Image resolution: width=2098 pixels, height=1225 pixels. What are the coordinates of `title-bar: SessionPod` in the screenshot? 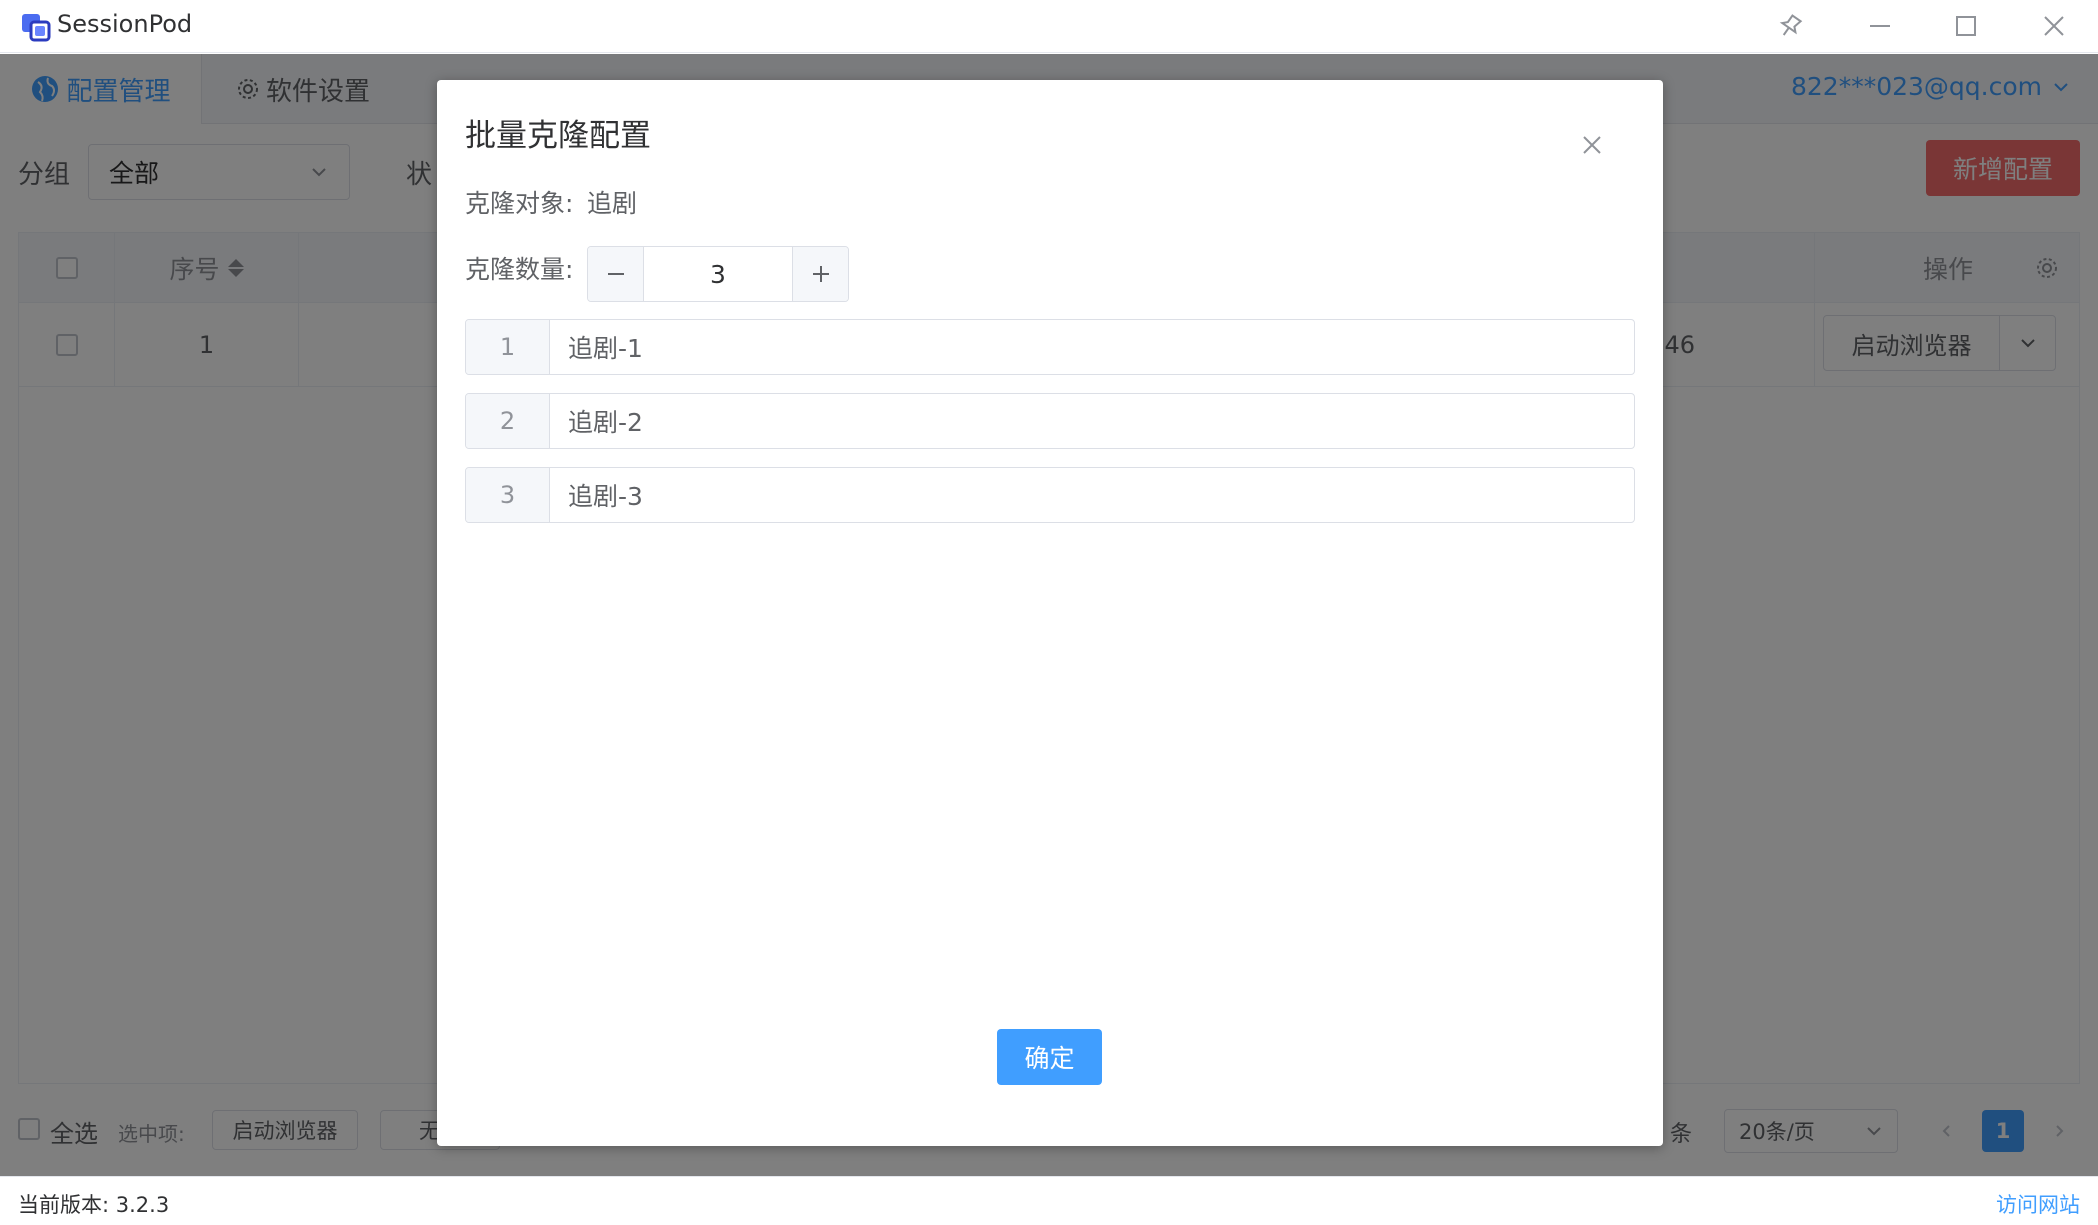 It's located at (1049, 26).